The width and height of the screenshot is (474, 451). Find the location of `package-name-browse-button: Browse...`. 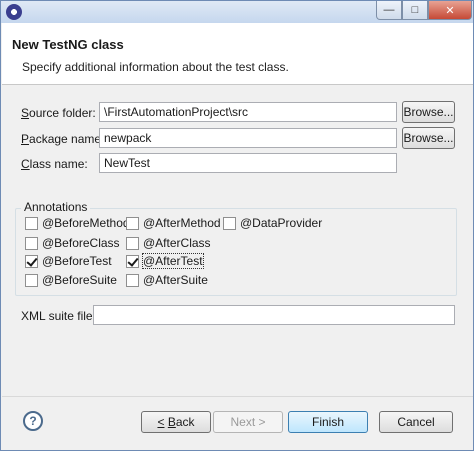

package-name-browse-button: Browse... is located at coordinates (428, 138).